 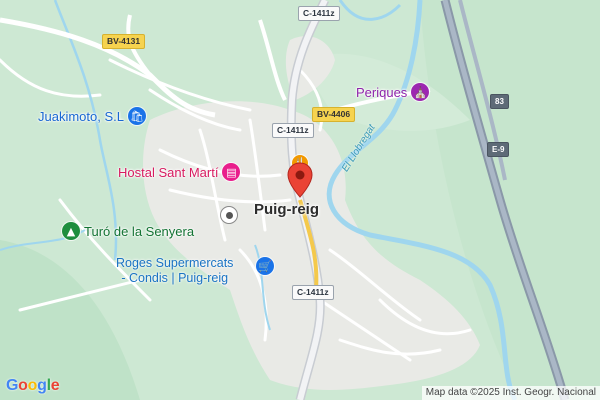 I want to click on park-icon: ▲, so click(x=71, y=231).